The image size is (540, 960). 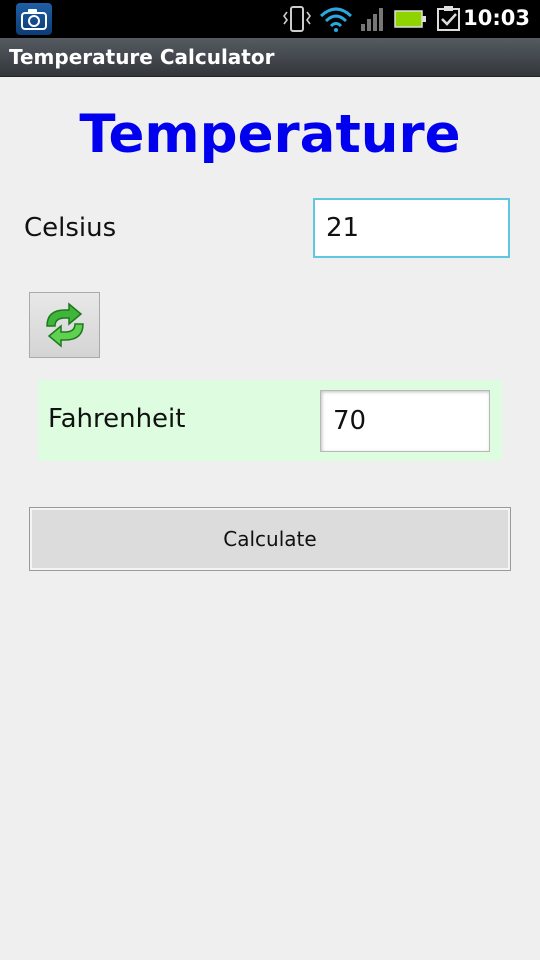 What do you see at coordinates (270, 420) in the screenshot?
I see `fahrenheit-panel: Fahrenheit 70` at bounding box center [270, 420].